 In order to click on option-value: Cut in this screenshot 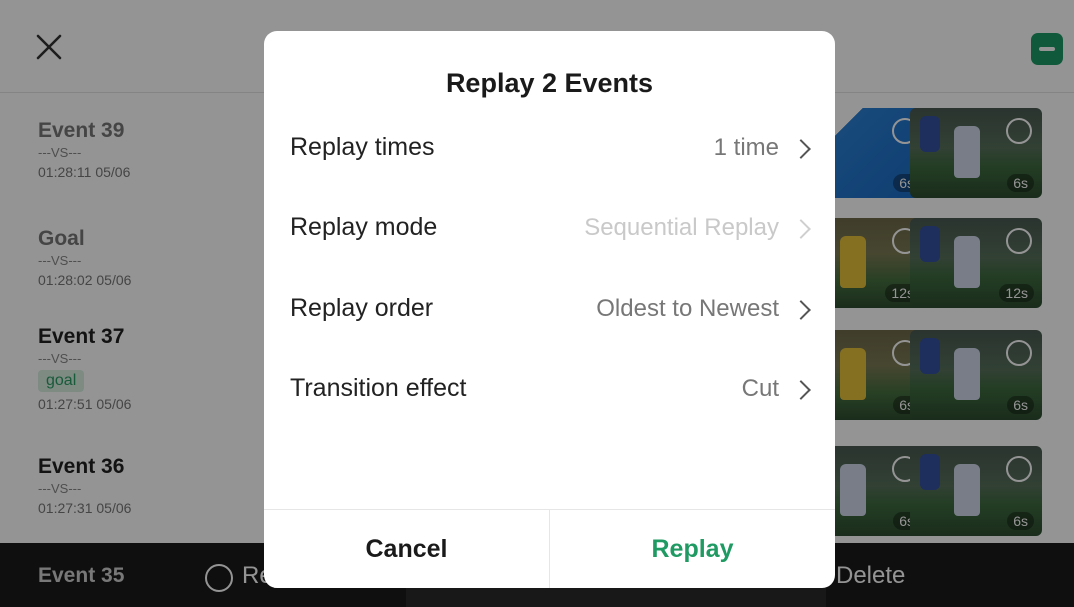, I will do `click(760, 388)`.